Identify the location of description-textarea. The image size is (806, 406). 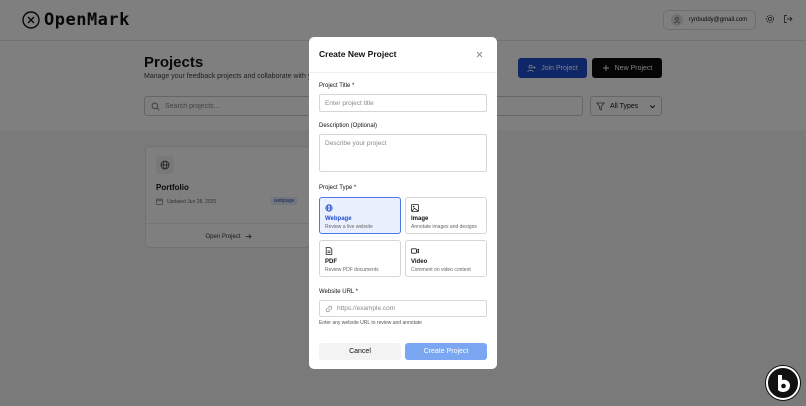
(403, 153).